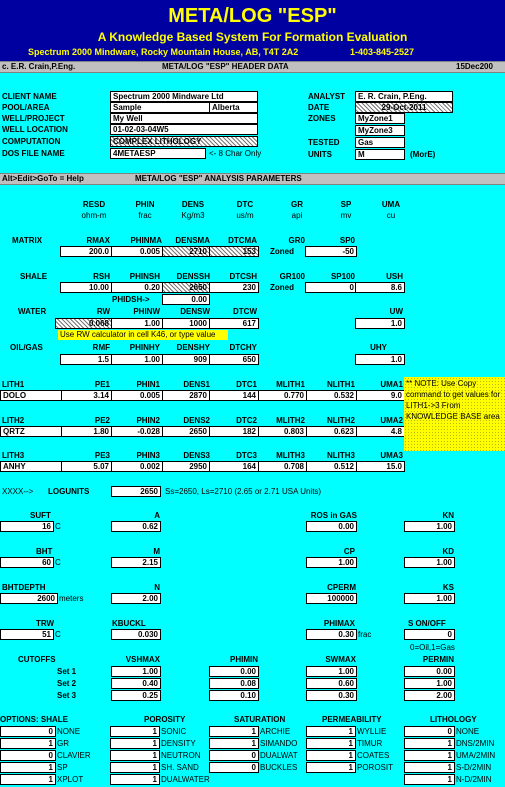  What do you see at coordinates (29, 598) in the screenshot?
I see `bhtdepth-field: 2600` at bounding box center [29, 598].